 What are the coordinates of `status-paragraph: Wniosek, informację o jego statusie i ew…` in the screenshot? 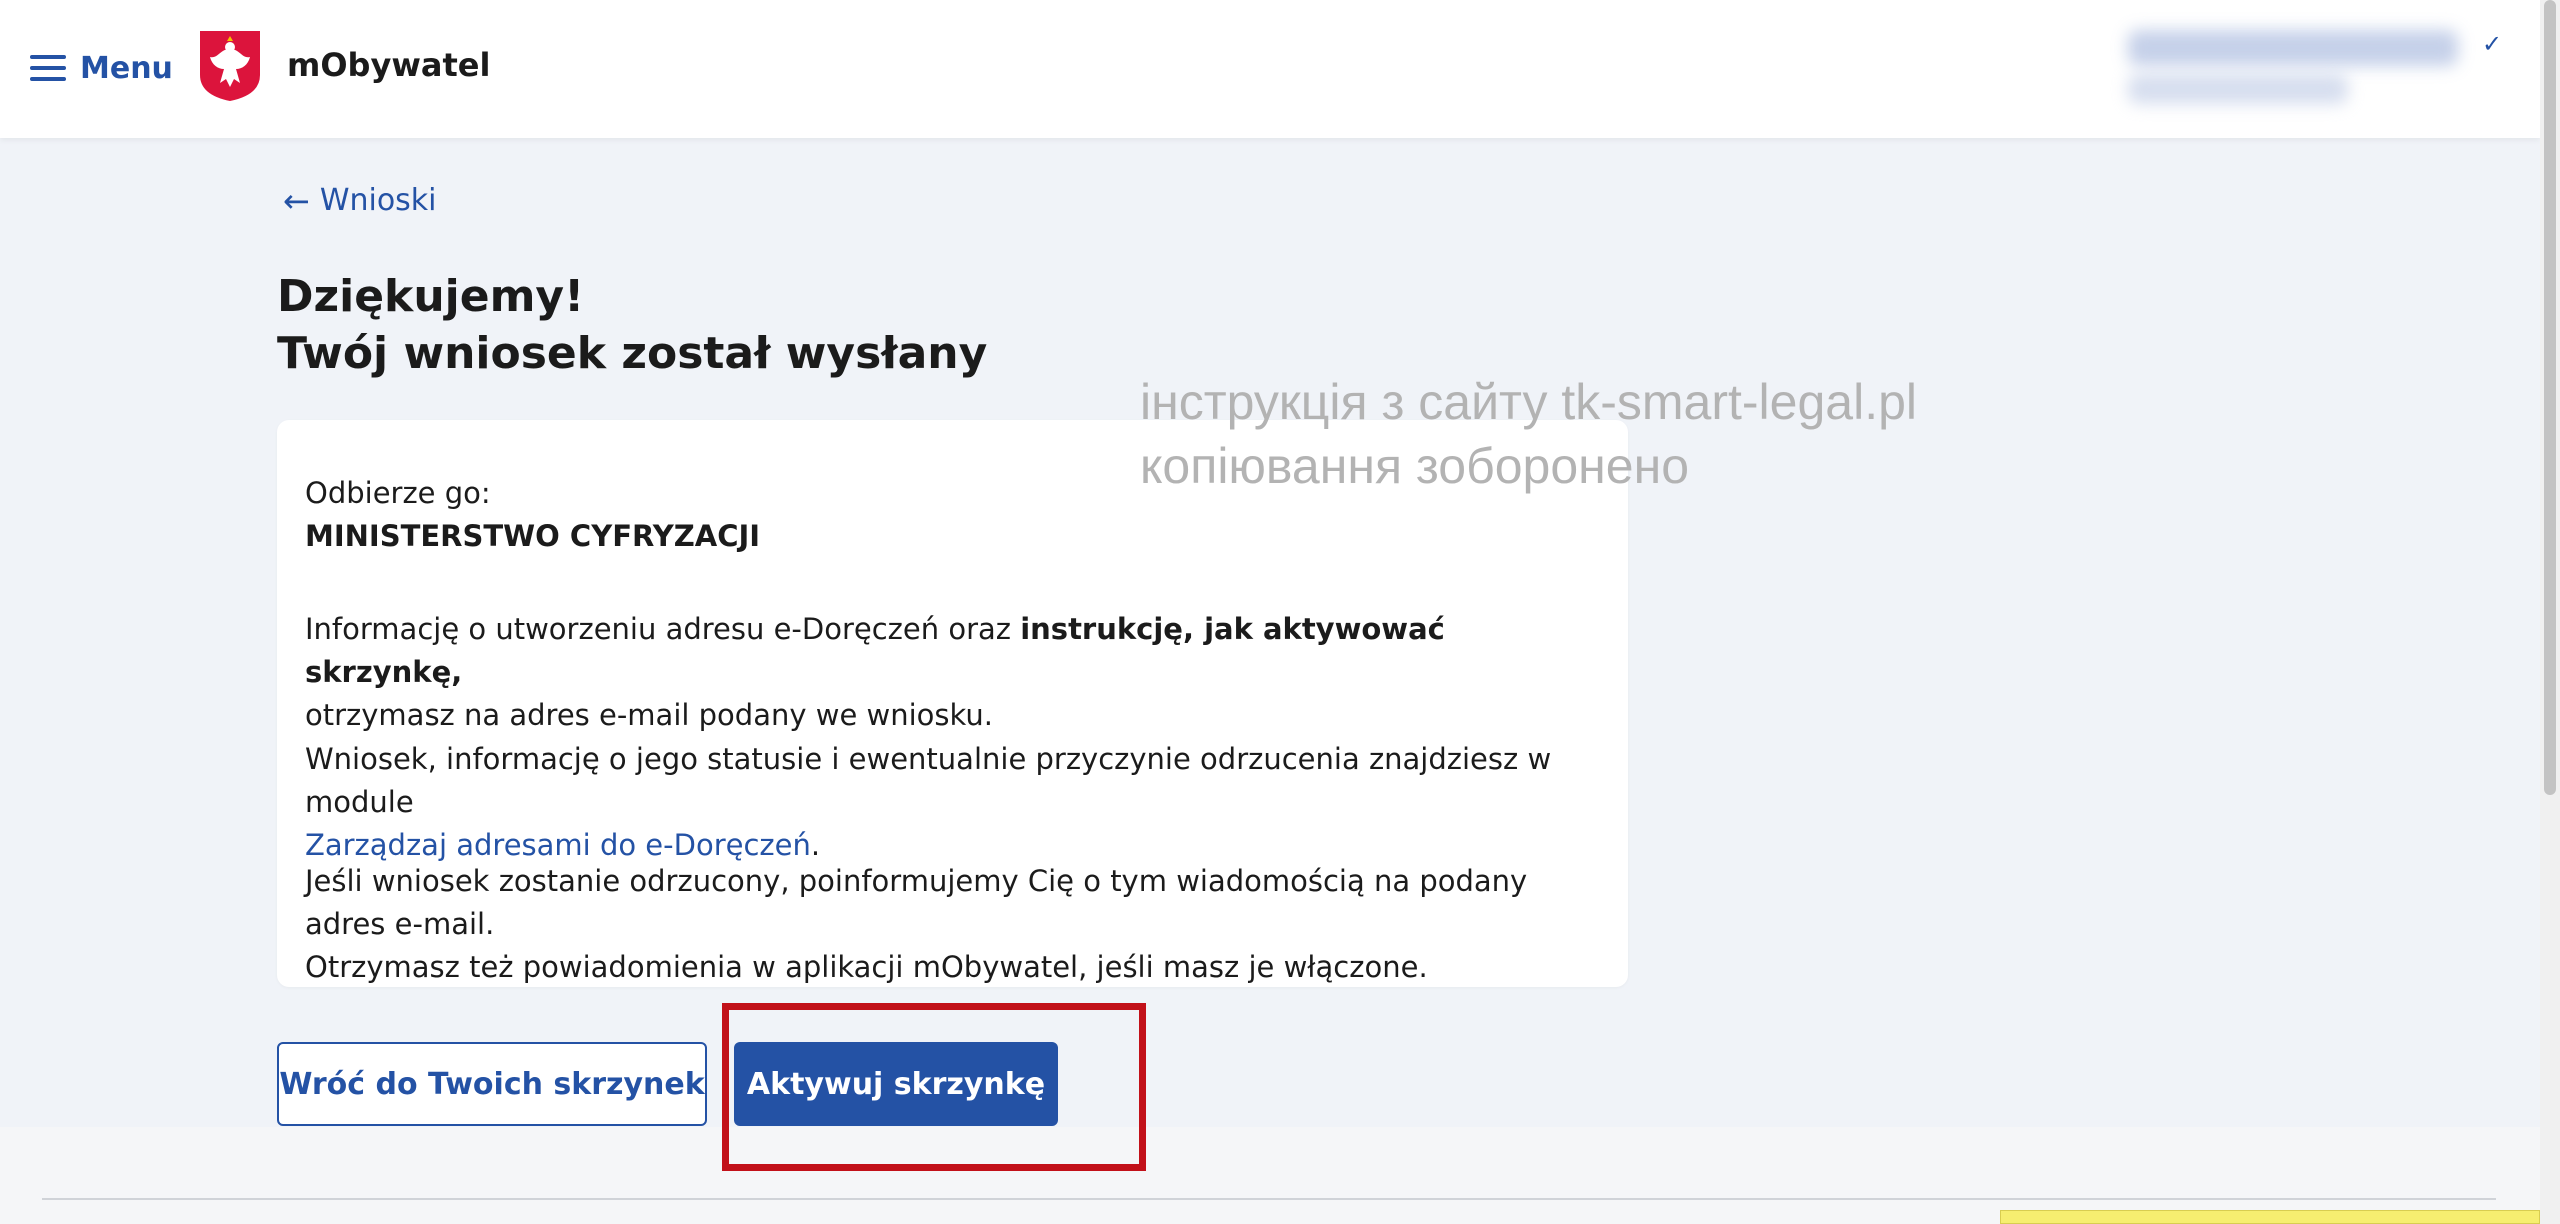 It's located at (955, 802).